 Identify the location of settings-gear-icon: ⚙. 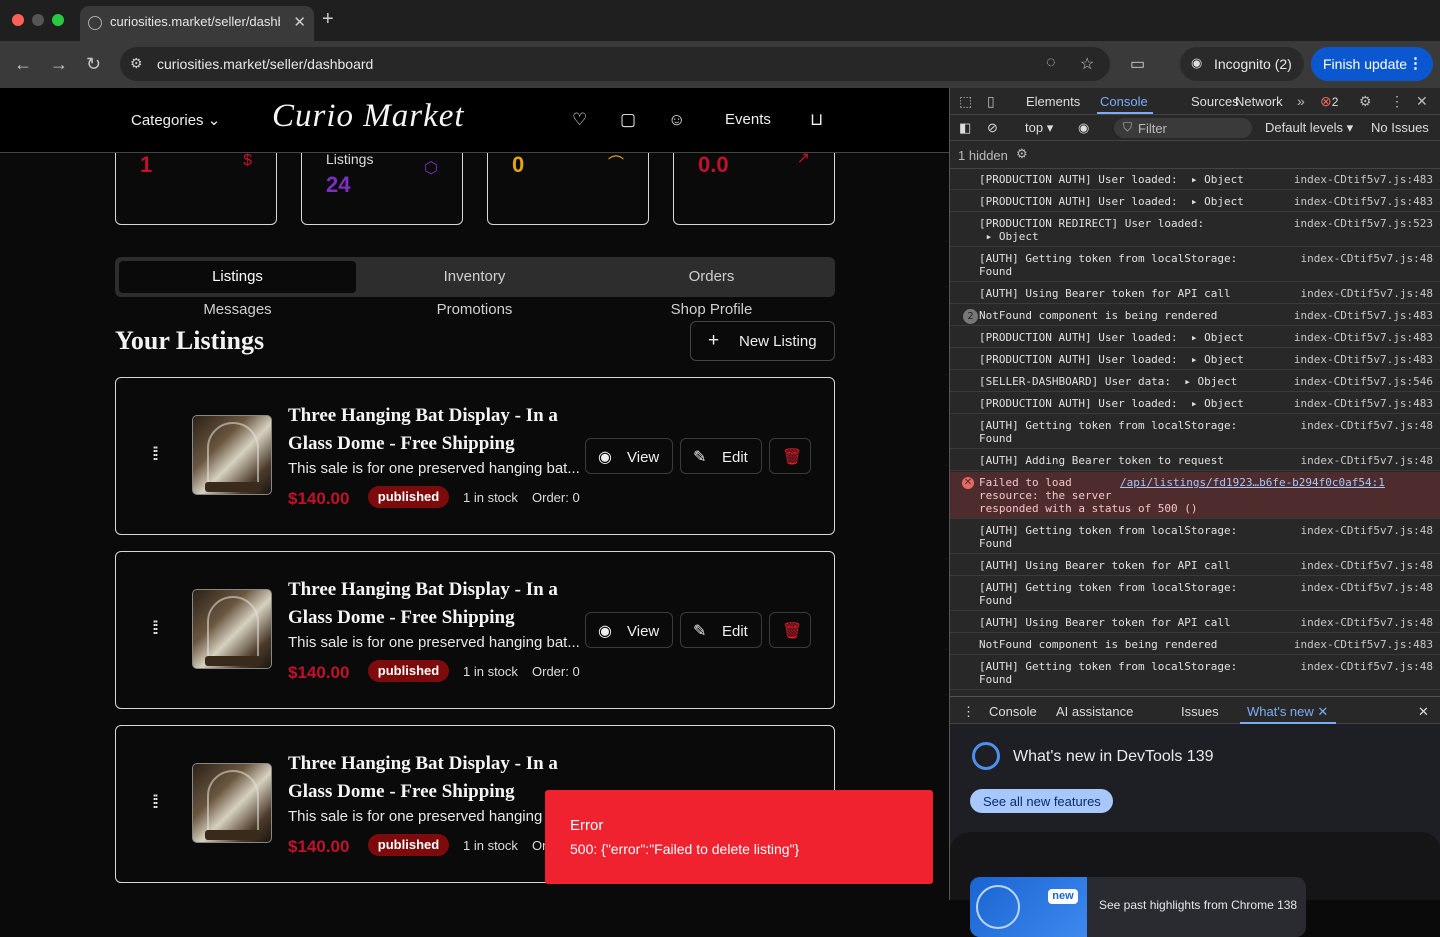
(1365, 101).